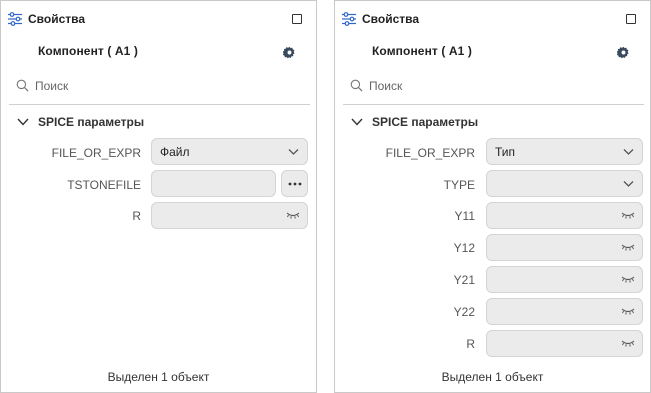 The height and width of the screenshot is (393, 651). I want to click on property-label: Y22, so click(464, 312).